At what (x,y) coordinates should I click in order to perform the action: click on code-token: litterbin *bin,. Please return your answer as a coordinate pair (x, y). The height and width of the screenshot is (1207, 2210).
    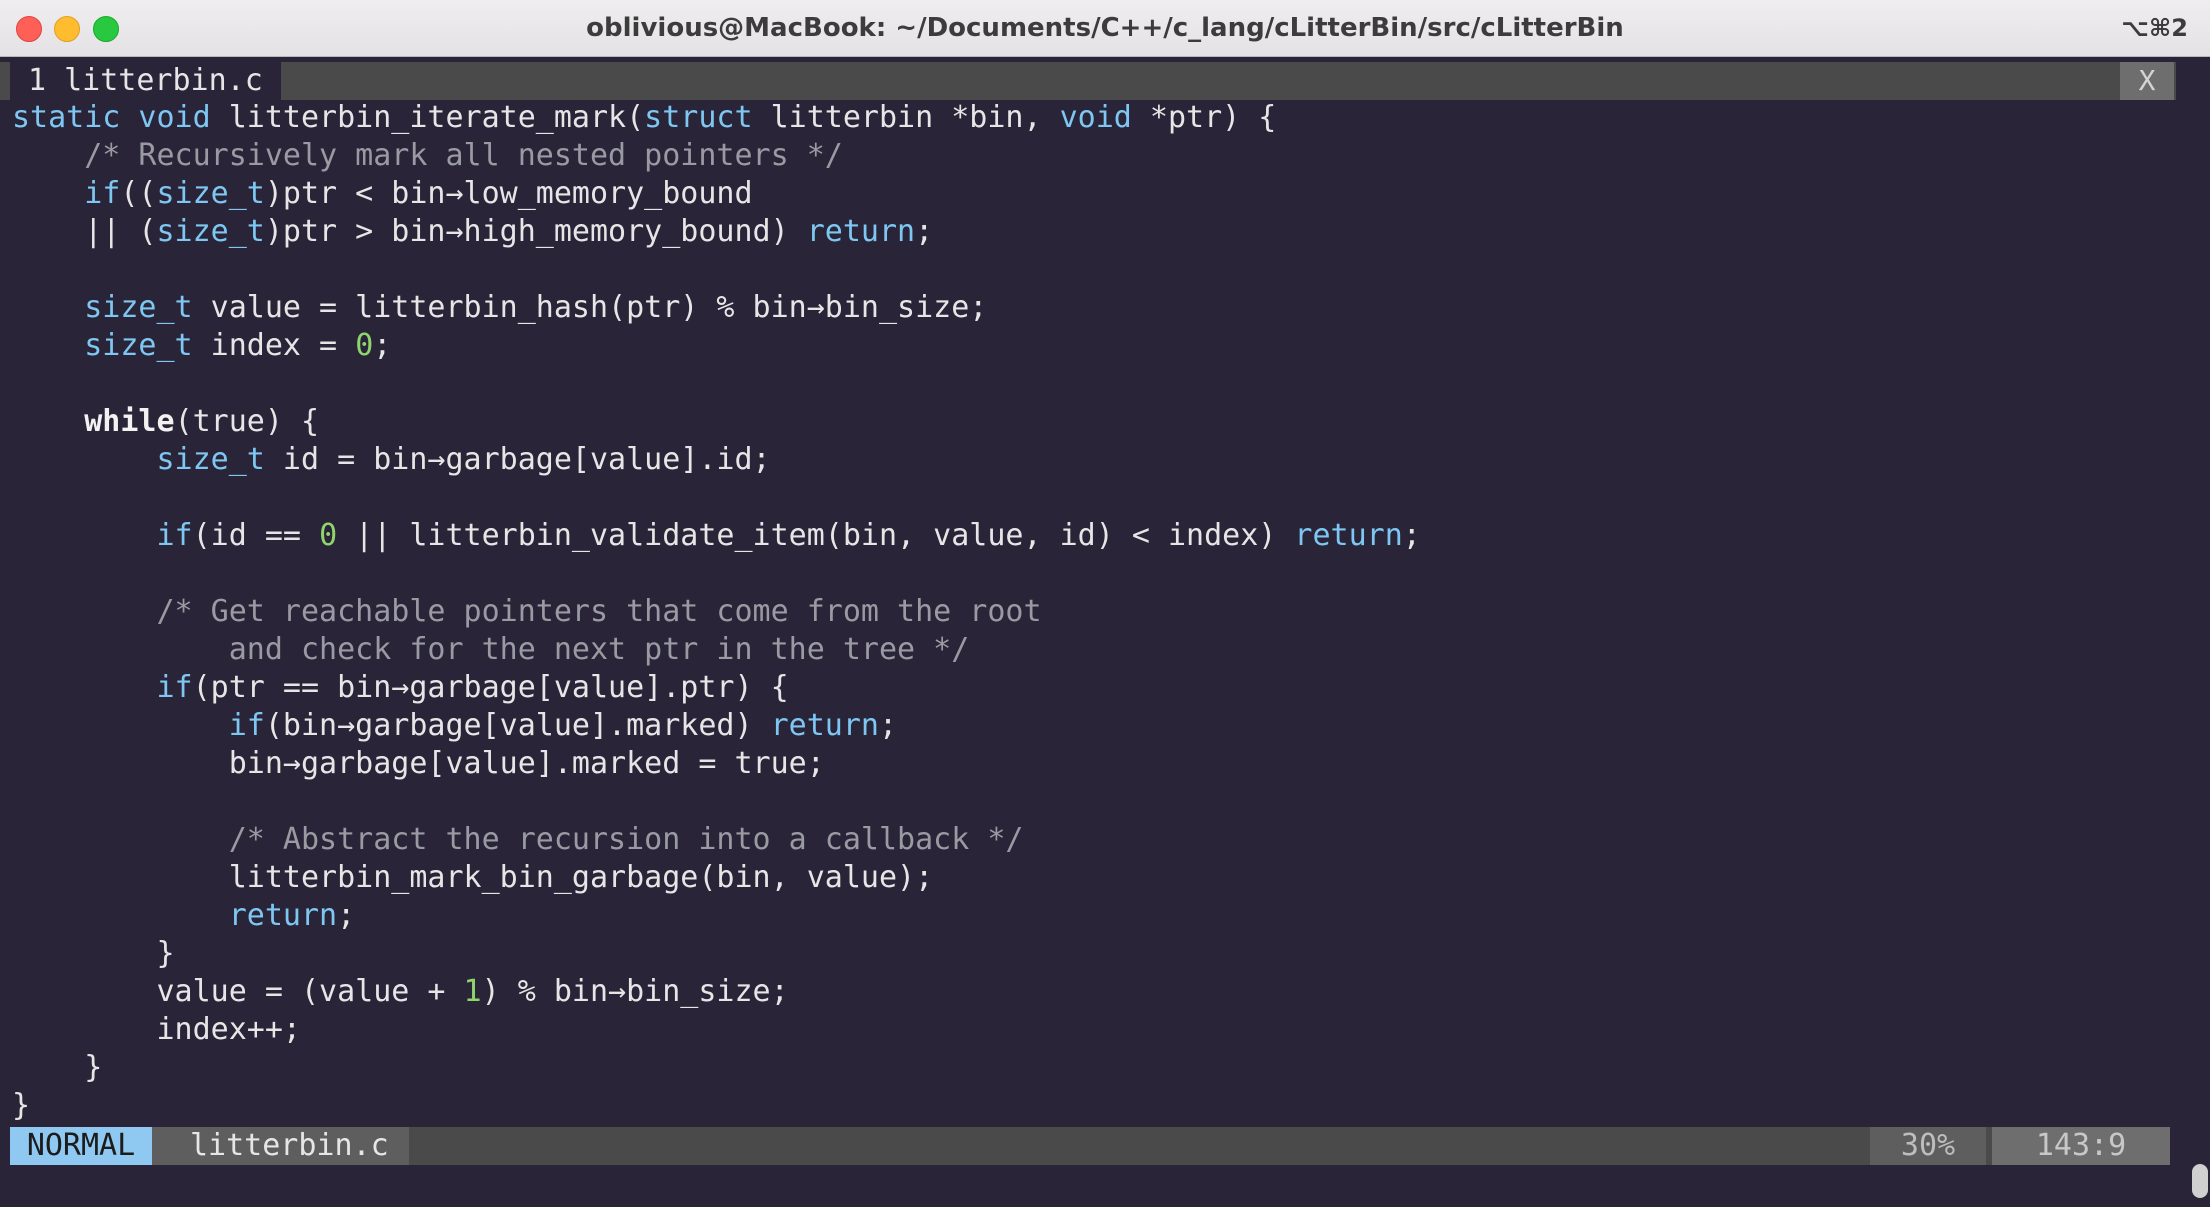
    Looking at the image, I should click on (906, 117).